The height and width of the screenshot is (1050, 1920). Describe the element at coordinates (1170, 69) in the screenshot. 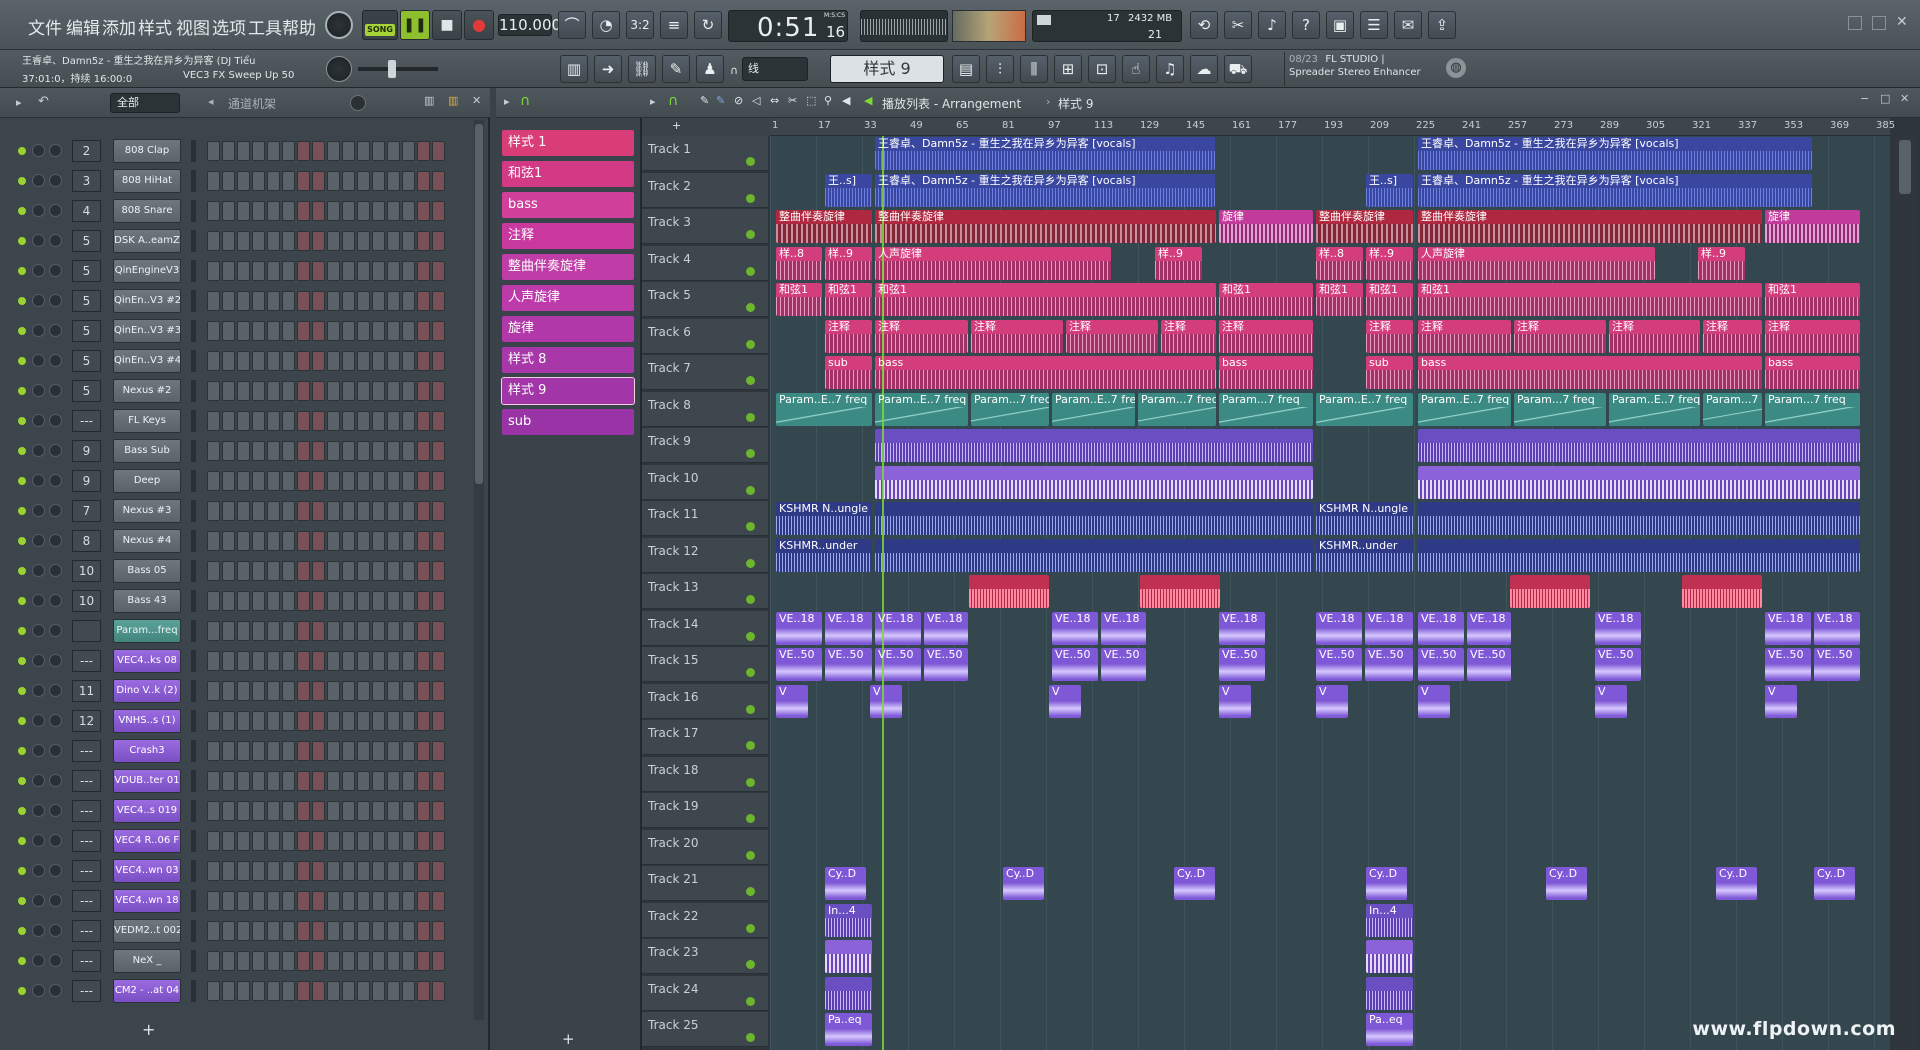

I see `guitar-icon: ♫` at that location.